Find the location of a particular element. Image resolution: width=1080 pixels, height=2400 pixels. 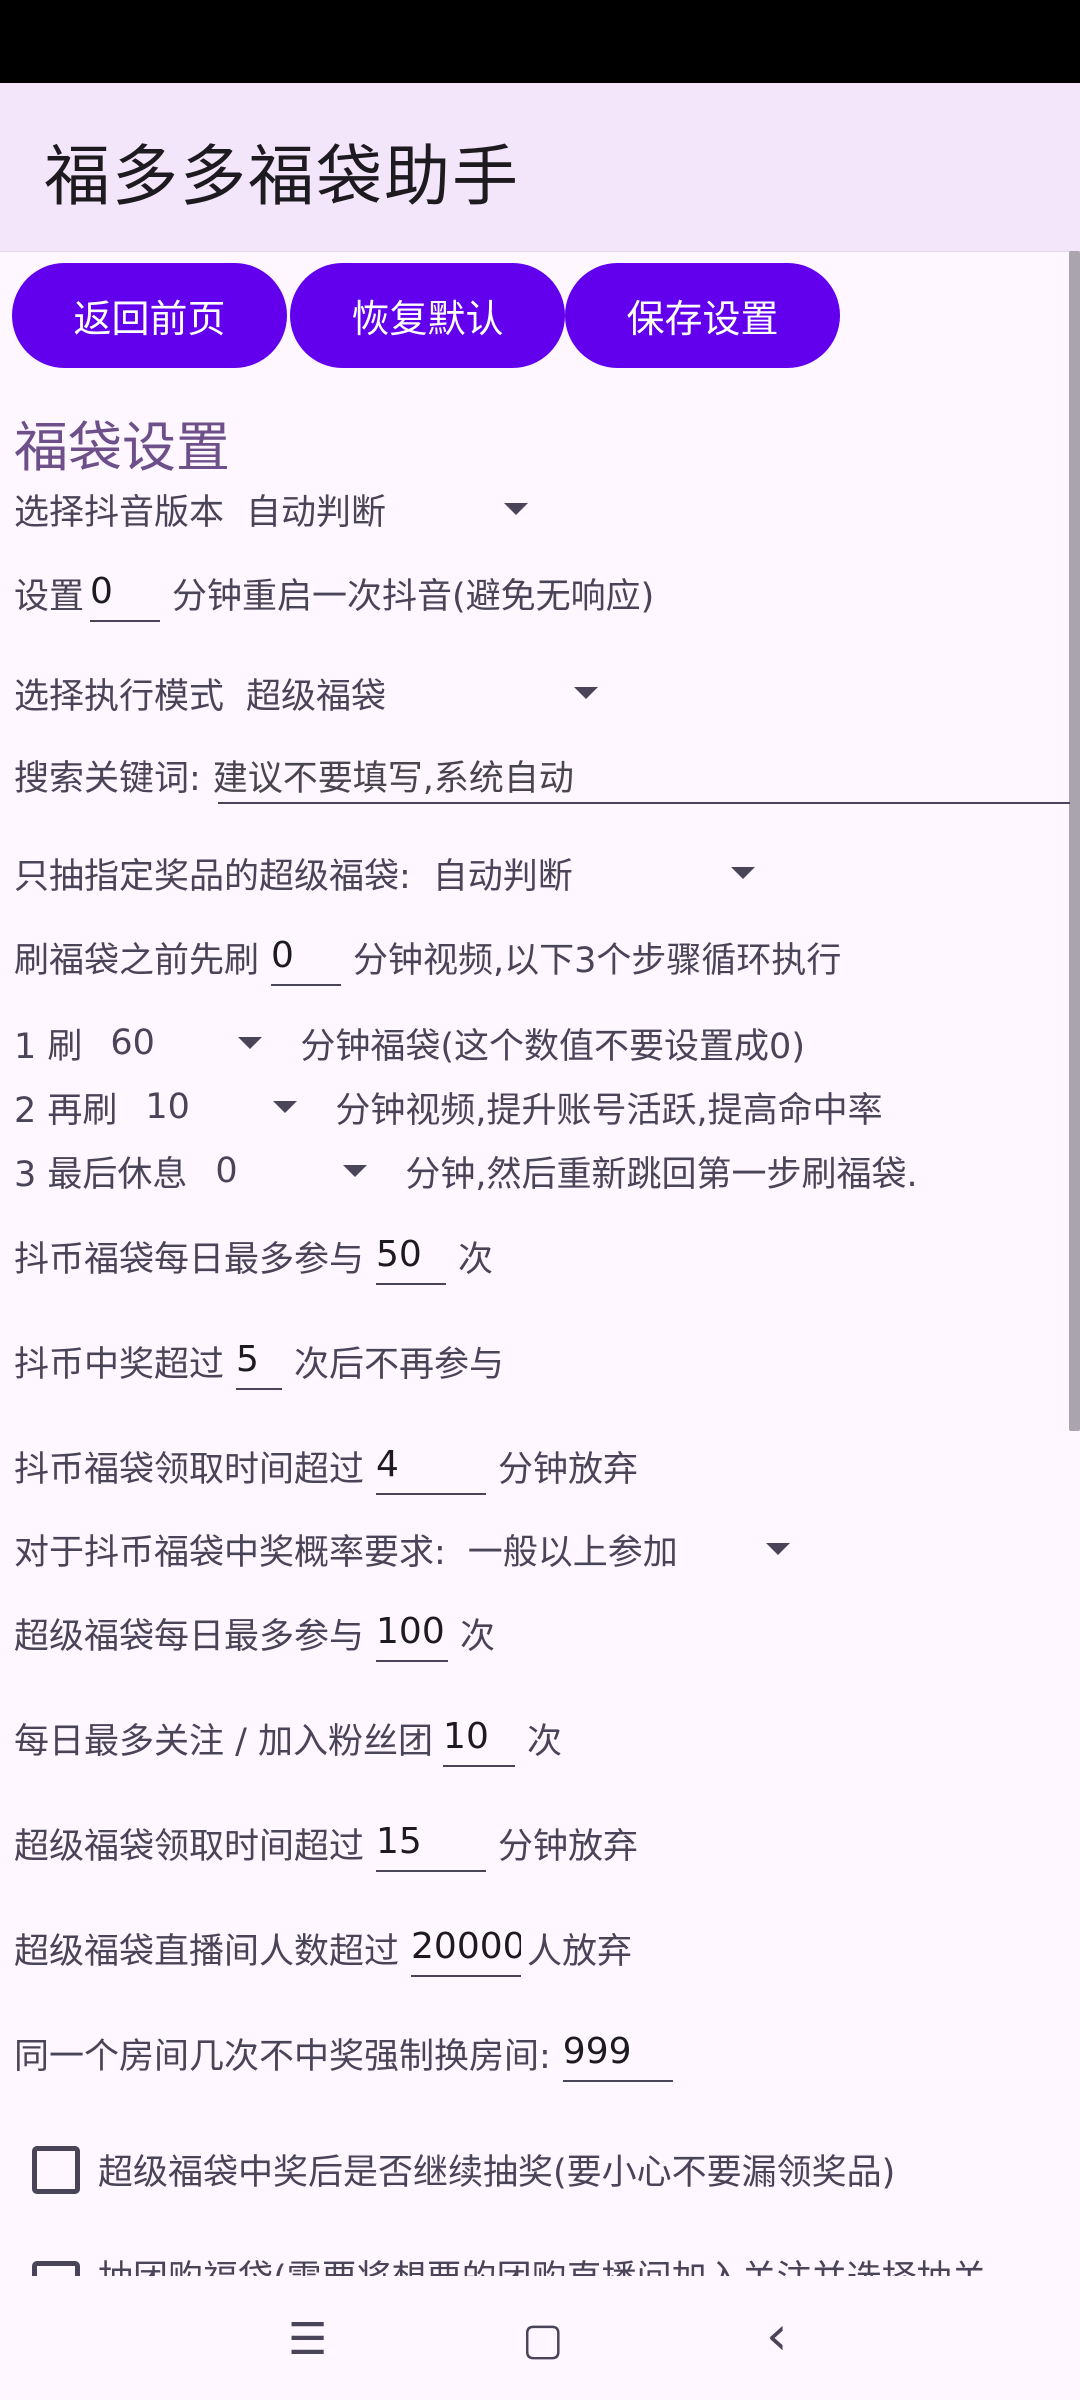

system-nav-bar: ☰ ▢ ‹ is located at coordinates (540, 2338).